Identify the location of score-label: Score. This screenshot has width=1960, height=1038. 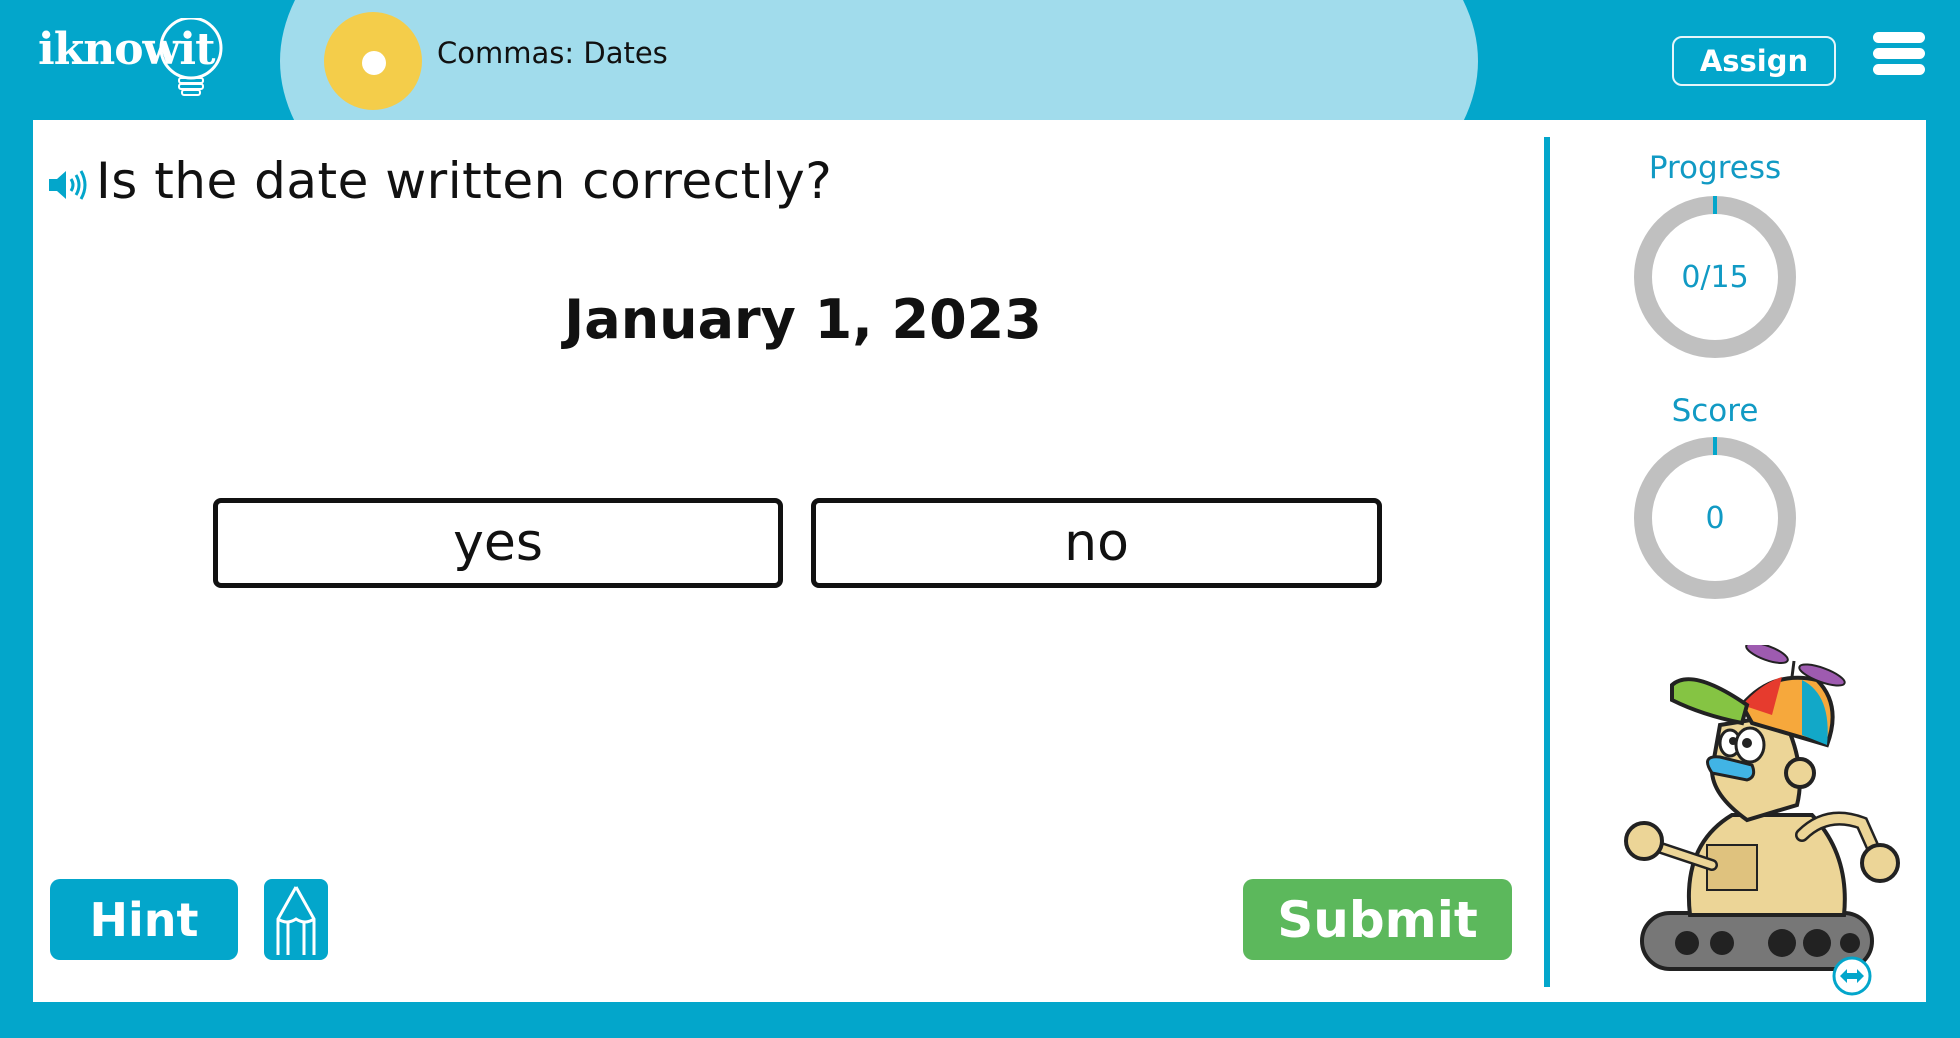
(1715, 411).